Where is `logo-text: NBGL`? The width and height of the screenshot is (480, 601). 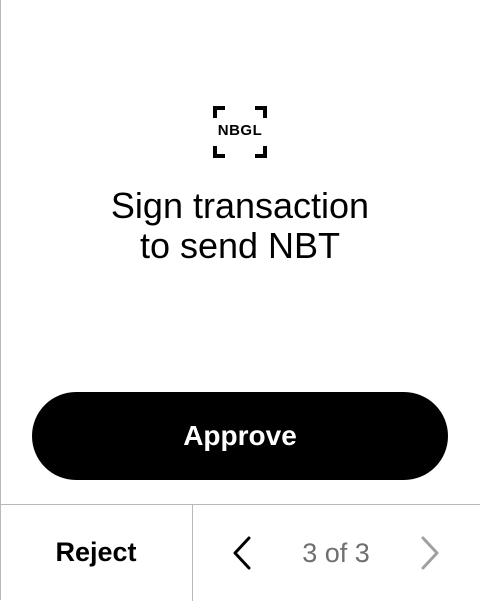 logo-text: NBGL is located at coordinates (240, 130).